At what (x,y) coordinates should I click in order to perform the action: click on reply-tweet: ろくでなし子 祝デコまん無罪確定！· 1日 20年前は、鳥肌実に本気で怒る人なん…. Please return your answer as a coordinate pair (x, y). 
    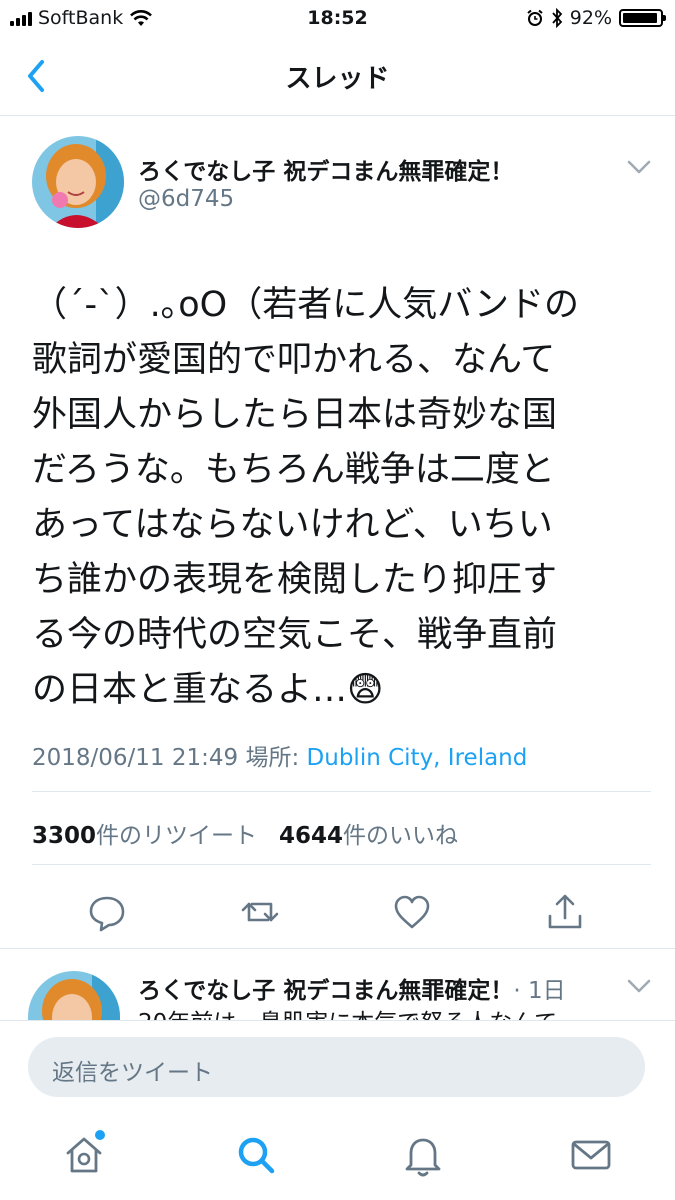
    Looking at the image, I should click on (337, 984).